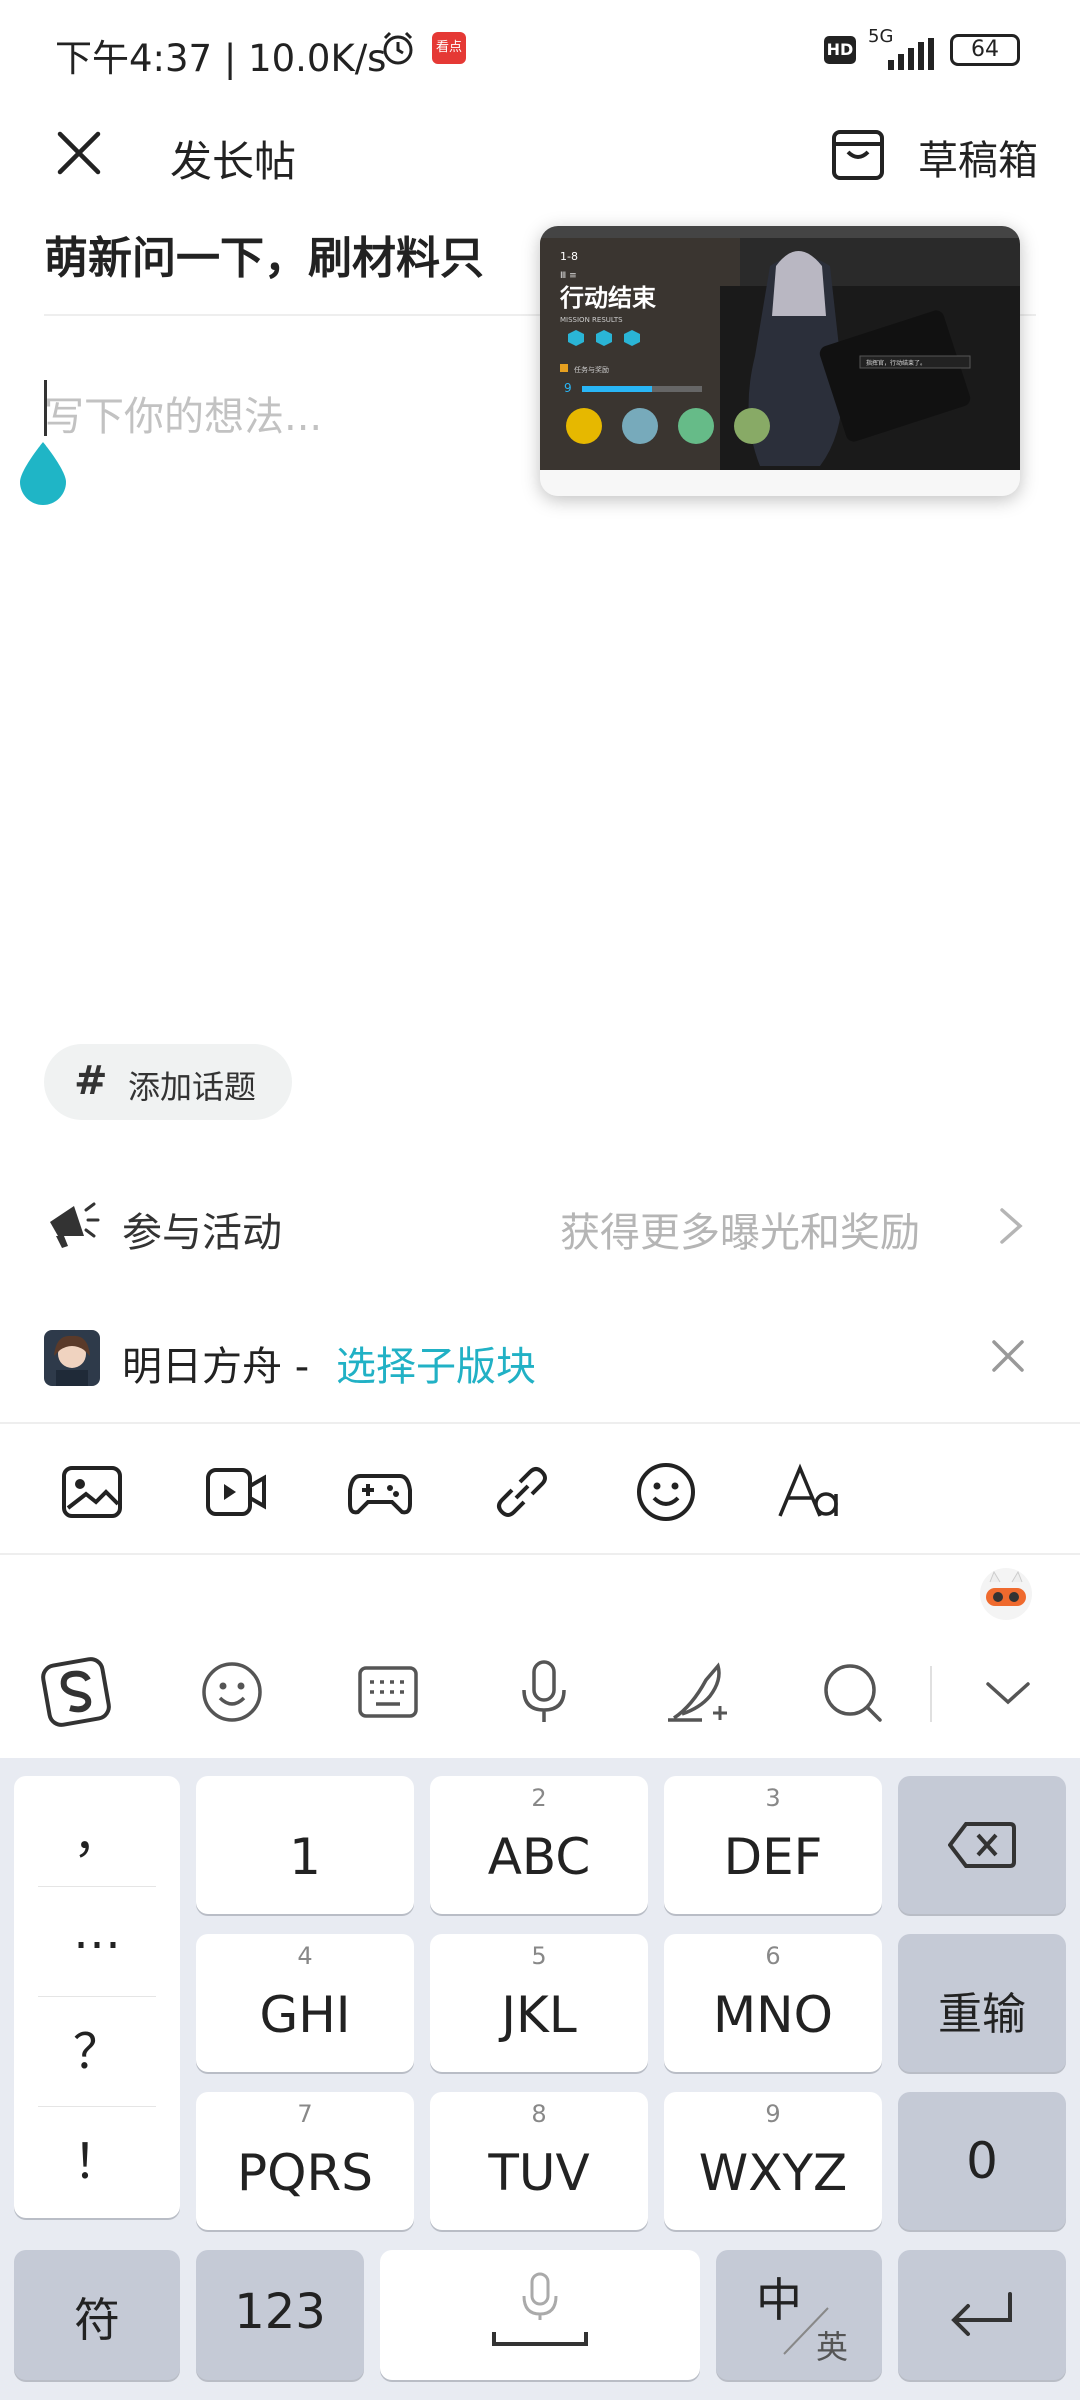 The image size is (1080, 2400). Describe the element at coordinates (304, 254) in the screenshot. I see `post-title-input: 萌新问一下，刷材料只` at that location.